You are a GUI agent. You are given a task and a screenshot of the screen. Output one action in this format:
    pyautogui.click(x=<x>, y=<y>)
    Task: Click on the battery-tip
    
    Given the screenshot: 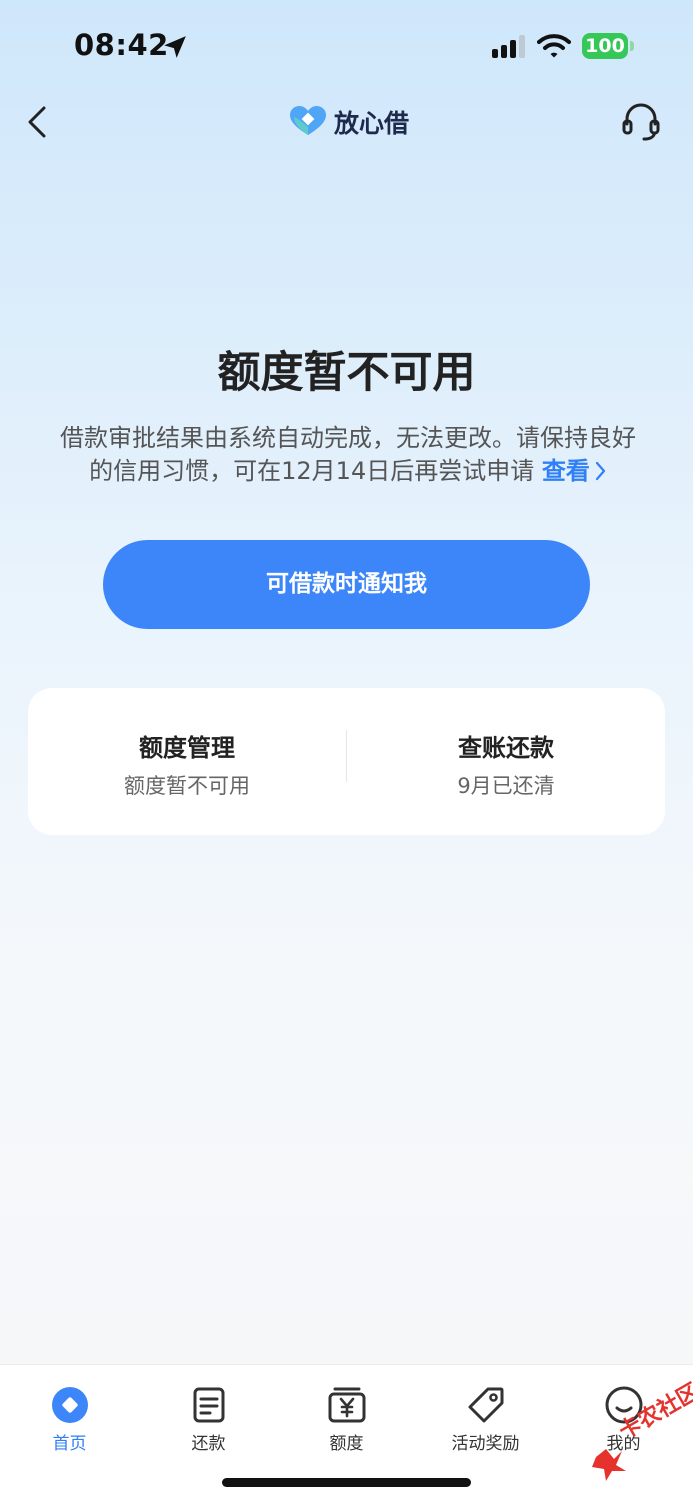 What is the action you would take?
    pyautogui.click(x=632, y=46)
    